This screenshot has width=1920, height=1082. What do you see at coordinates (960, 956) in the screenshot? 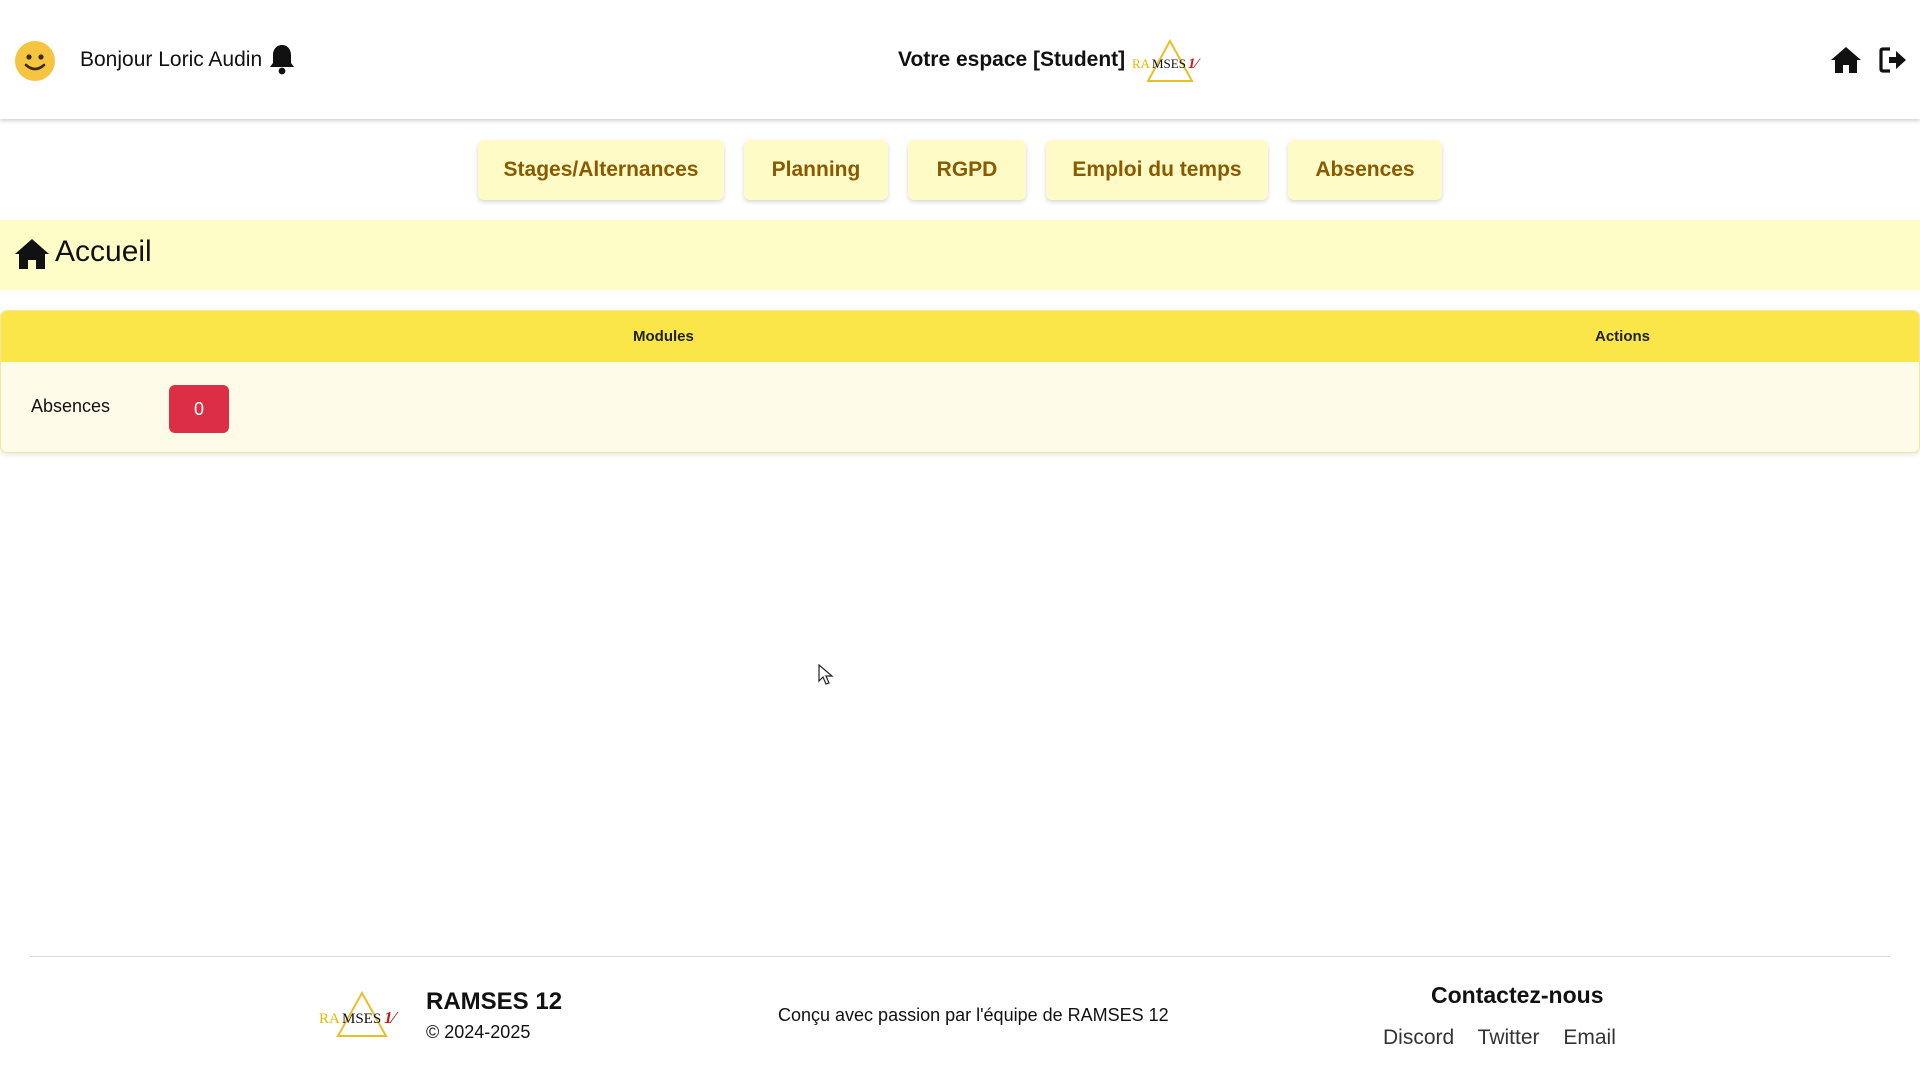
I see `footer-divider` at bounding box center [960, 956].